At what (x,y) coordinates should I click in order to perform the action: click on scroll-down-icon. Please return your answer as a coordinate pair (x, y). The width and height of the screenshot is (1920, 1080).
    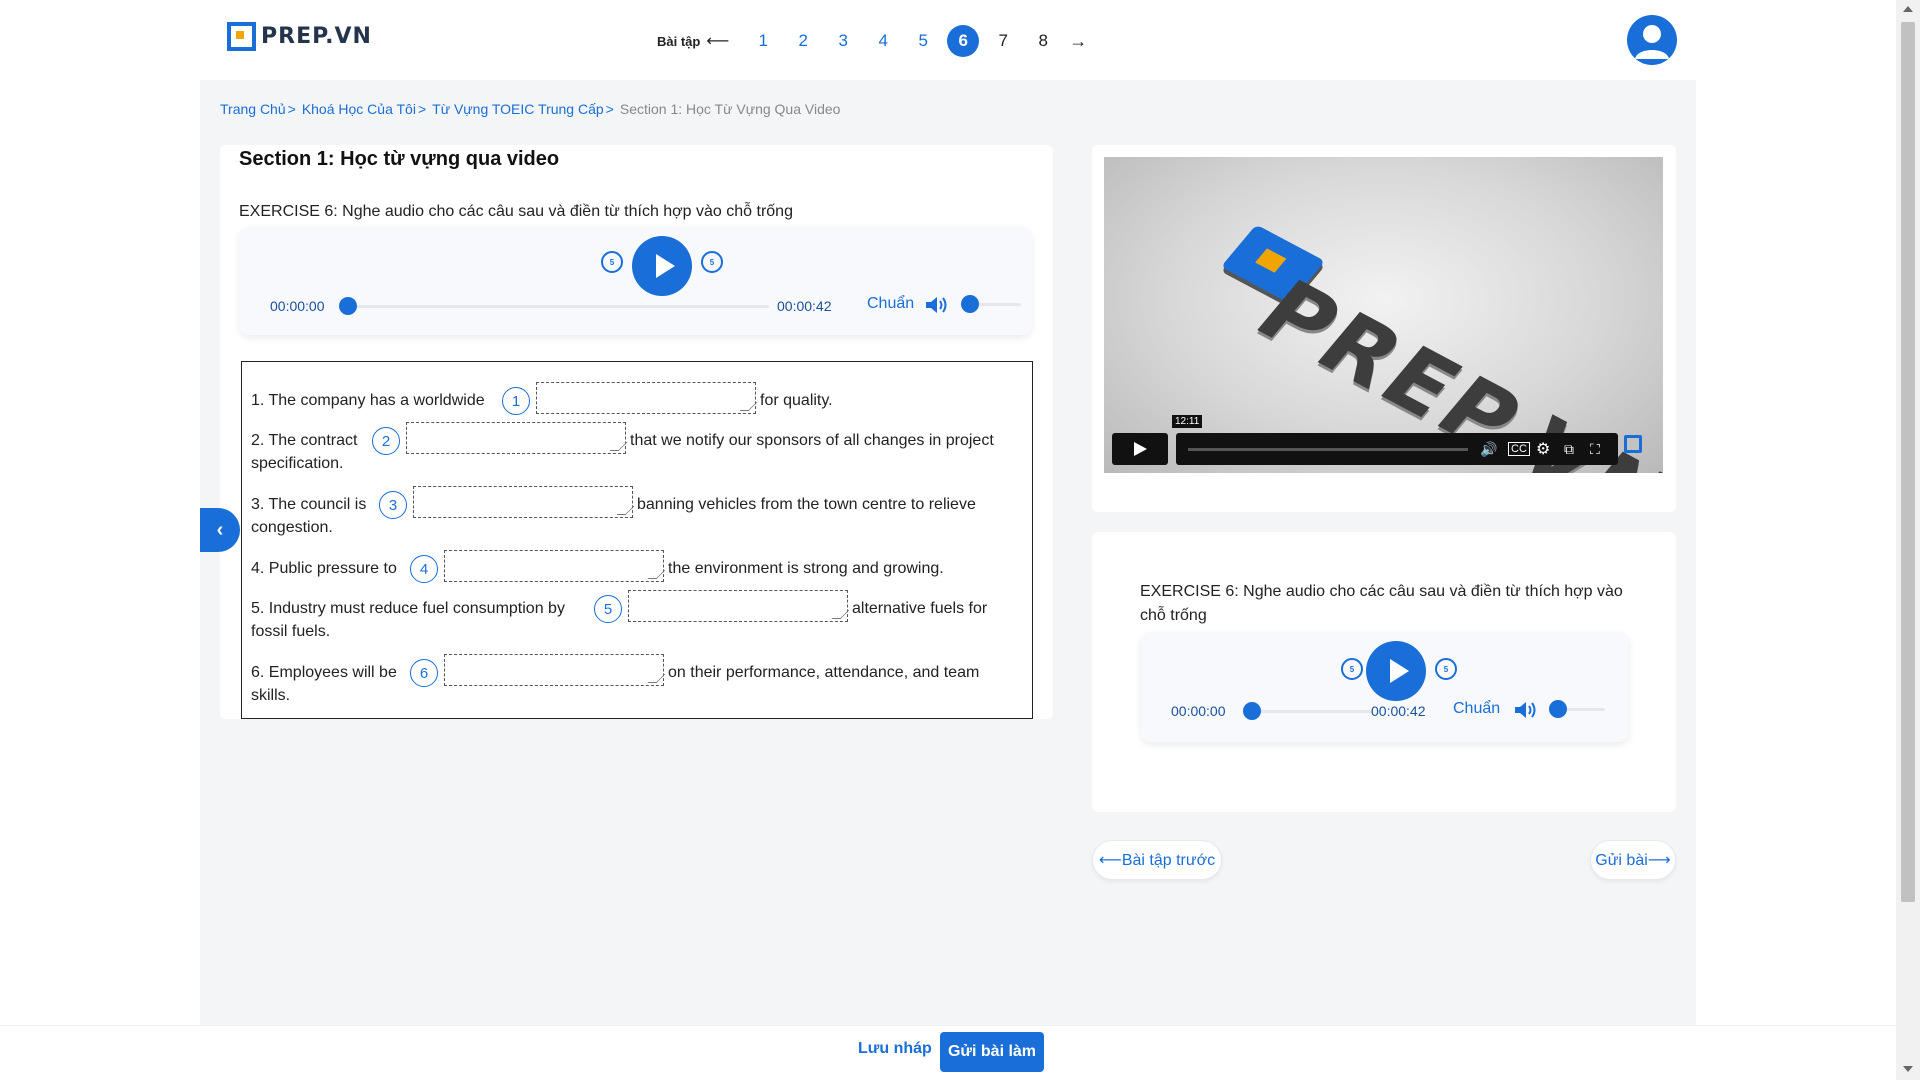
    Looking at the image, I should click on (1908, 1069).